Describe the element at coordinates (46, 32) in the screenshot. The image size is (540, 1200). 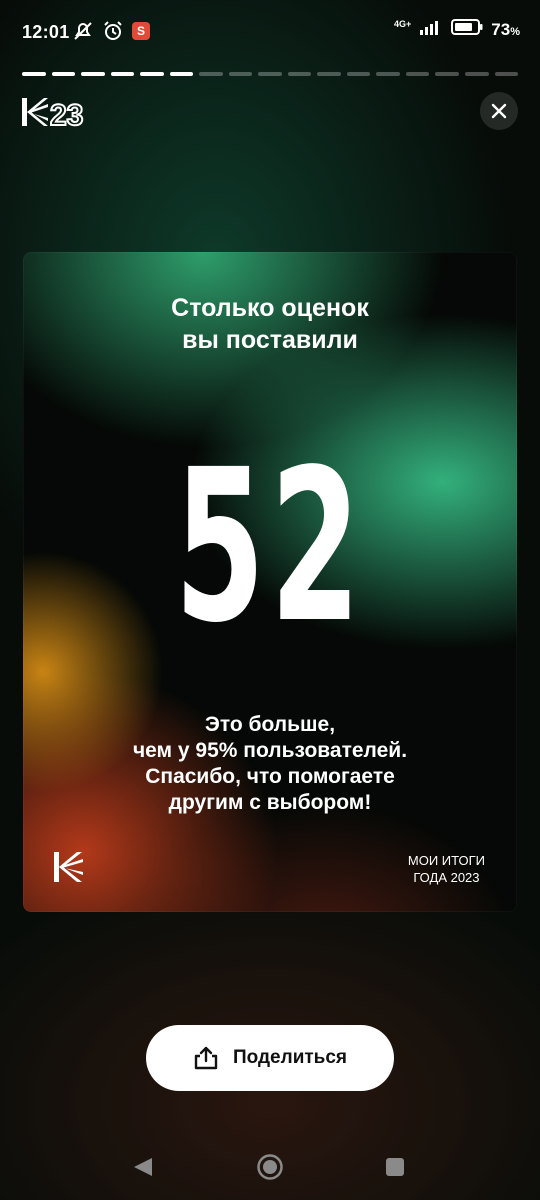
I see `status-time: 12:01` at that location.